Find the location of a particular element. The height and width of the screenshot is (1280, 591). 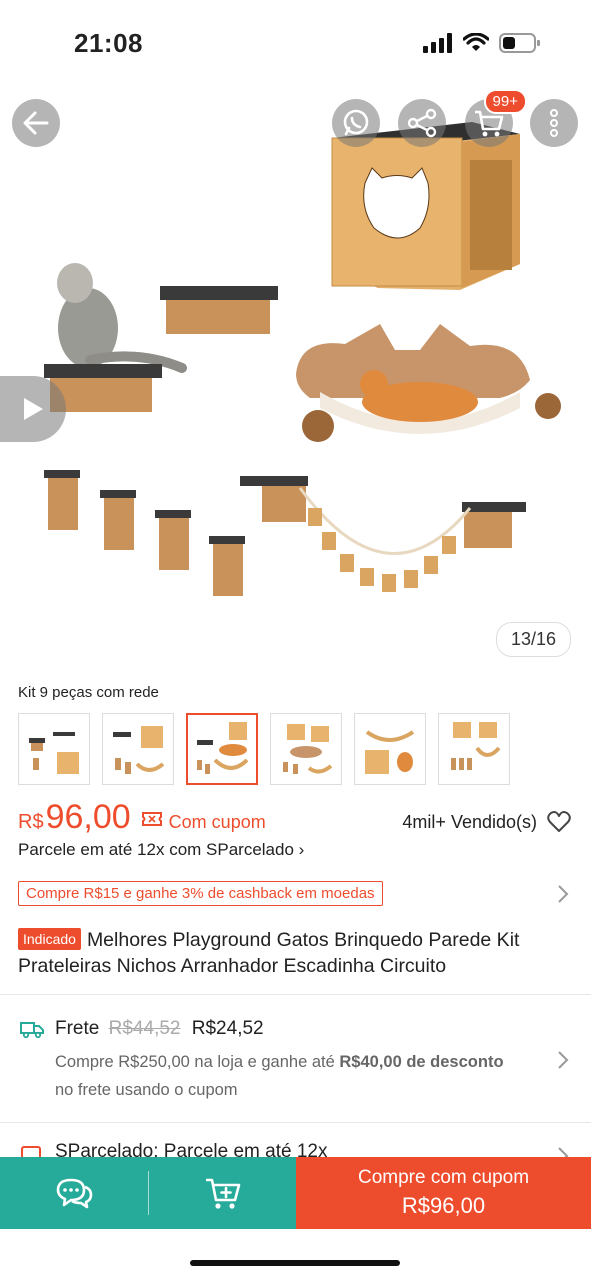

variation-label: Kit 9 peças com rede is located at coordinates (88, 692).